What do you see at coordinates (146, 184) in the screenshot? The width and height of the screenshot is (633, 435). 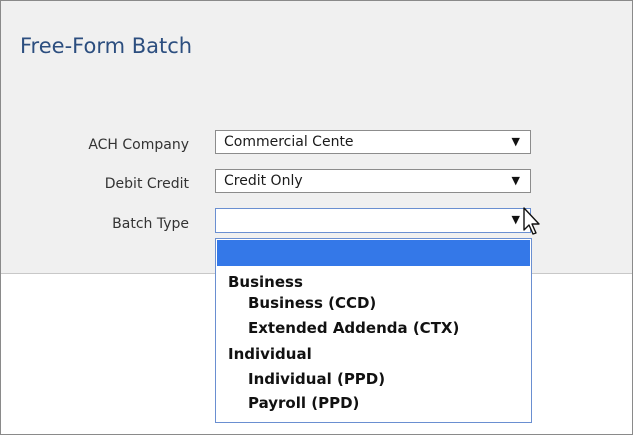 I see `debit-credit-label: Debit Credit` at bounding box center [146, 184].